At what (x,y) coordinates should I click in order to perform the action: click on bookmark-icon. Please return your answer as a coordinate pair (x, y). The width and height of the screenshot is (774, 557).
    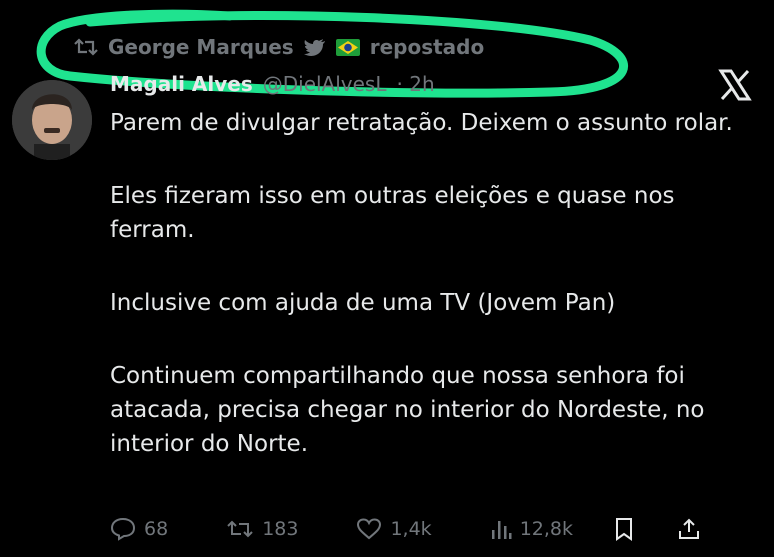
    Looking at the image, I should click on (624, 529).